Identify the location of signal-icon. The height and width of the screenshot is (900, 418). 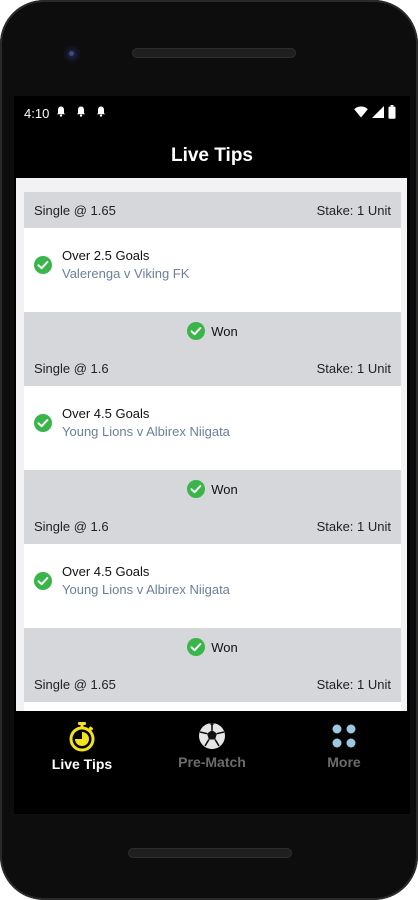
(378, 112).